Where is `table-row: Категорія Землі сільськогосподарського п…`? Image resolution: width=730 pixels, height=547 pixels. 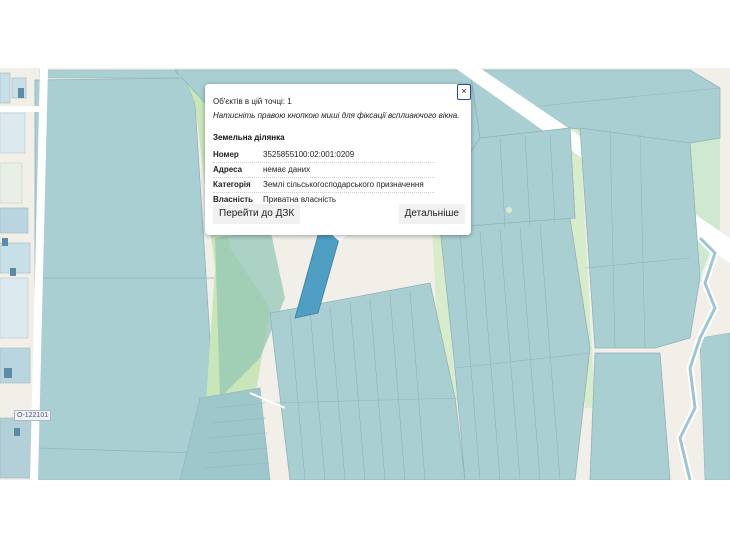 table-row: Категорія Землі сільськогосподарського п… is located at coordinates (324, 185).